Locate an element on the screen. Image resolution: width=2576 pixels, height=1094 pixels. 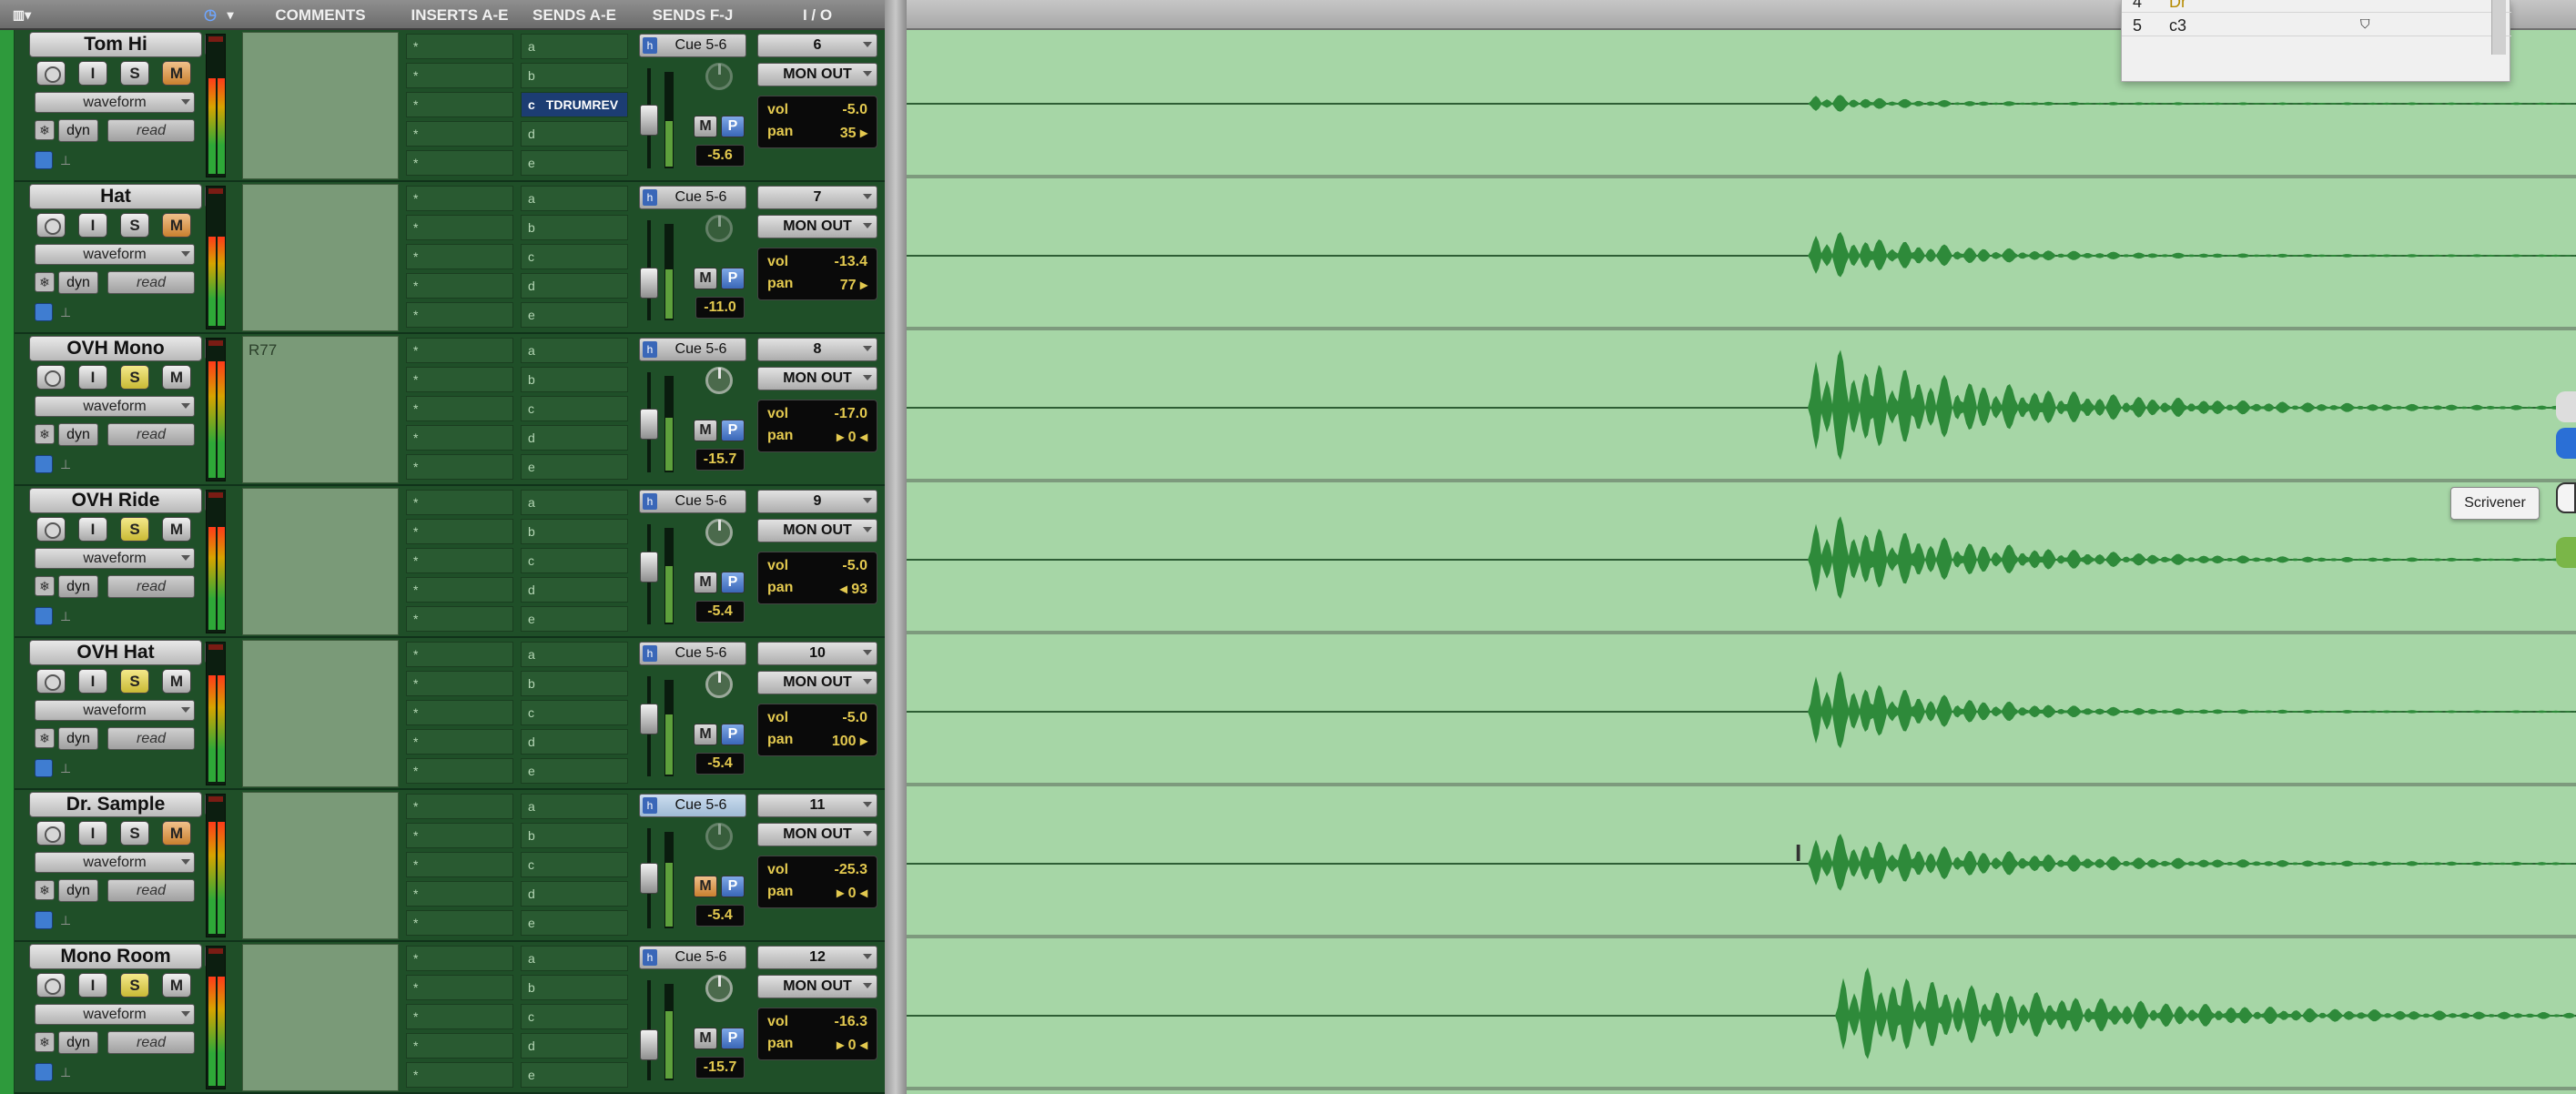
track-lane is located at coordinates (1741, 864).